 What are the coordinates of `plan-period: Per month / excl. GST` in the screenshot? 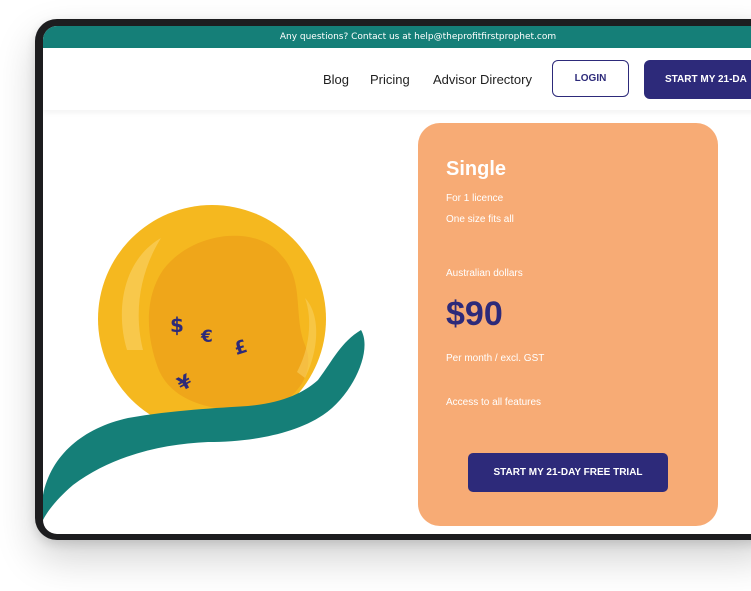 It's located at (495, 358).